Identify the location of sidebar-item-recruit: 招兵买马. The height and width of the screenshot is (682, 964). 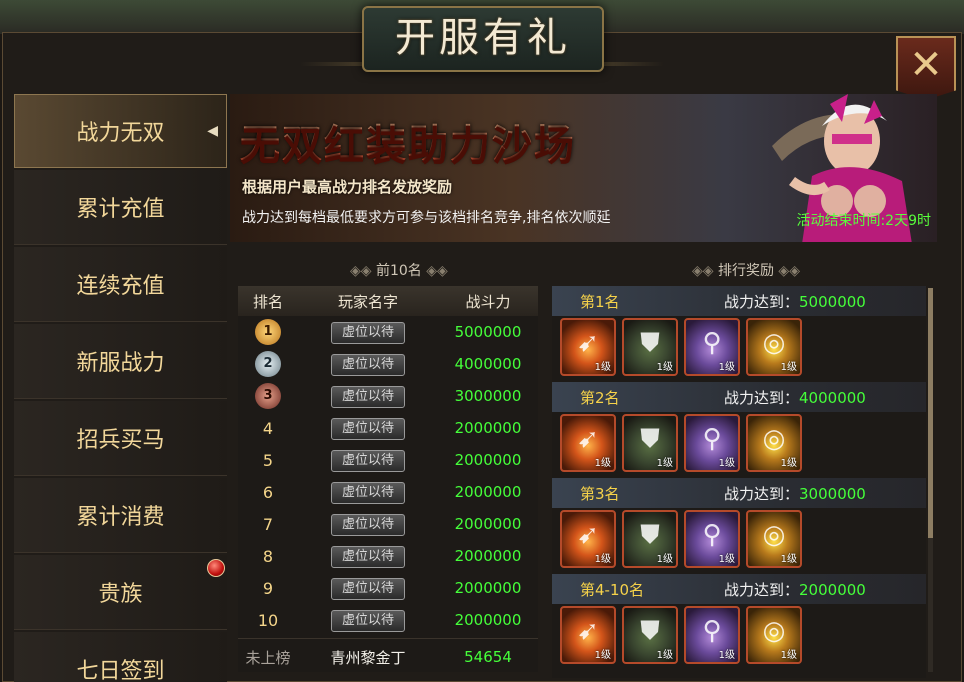
(120, 438).